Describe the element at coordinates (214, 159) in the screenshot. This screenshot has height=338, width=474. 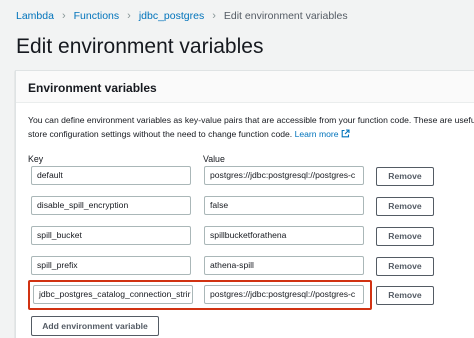
I see `value-column-header: Value` at that location.